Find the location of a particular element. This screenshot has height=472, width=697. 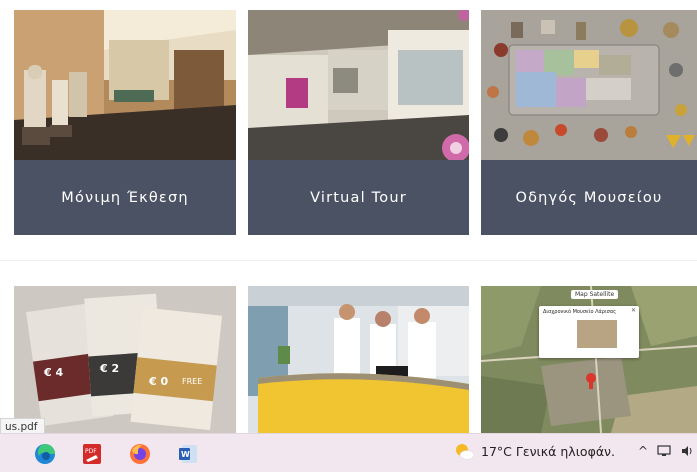

ticket-price-2: € 2 is located at coordinates (110, 368).